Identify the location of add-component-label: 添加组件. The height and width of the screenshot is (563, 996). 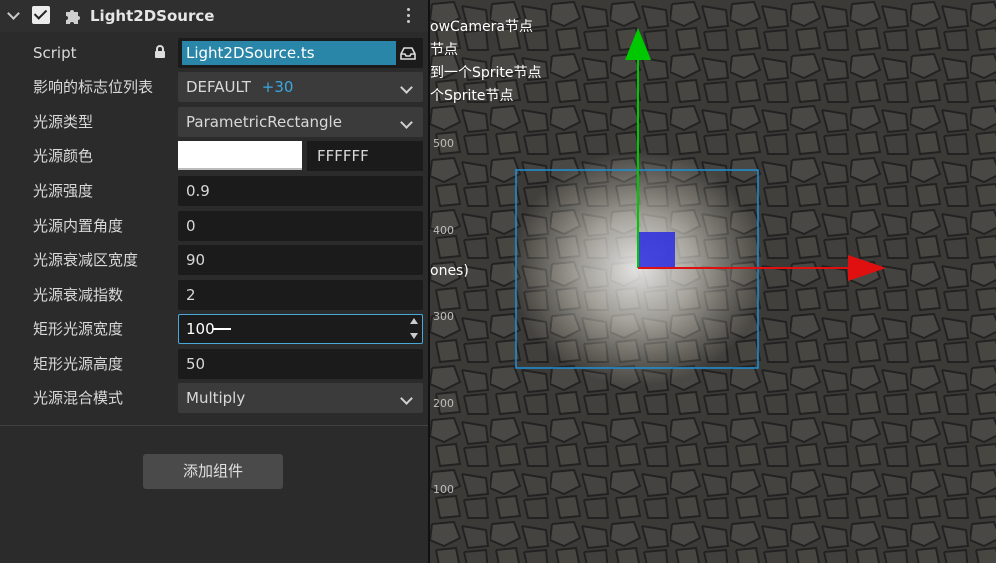
(212, 471).